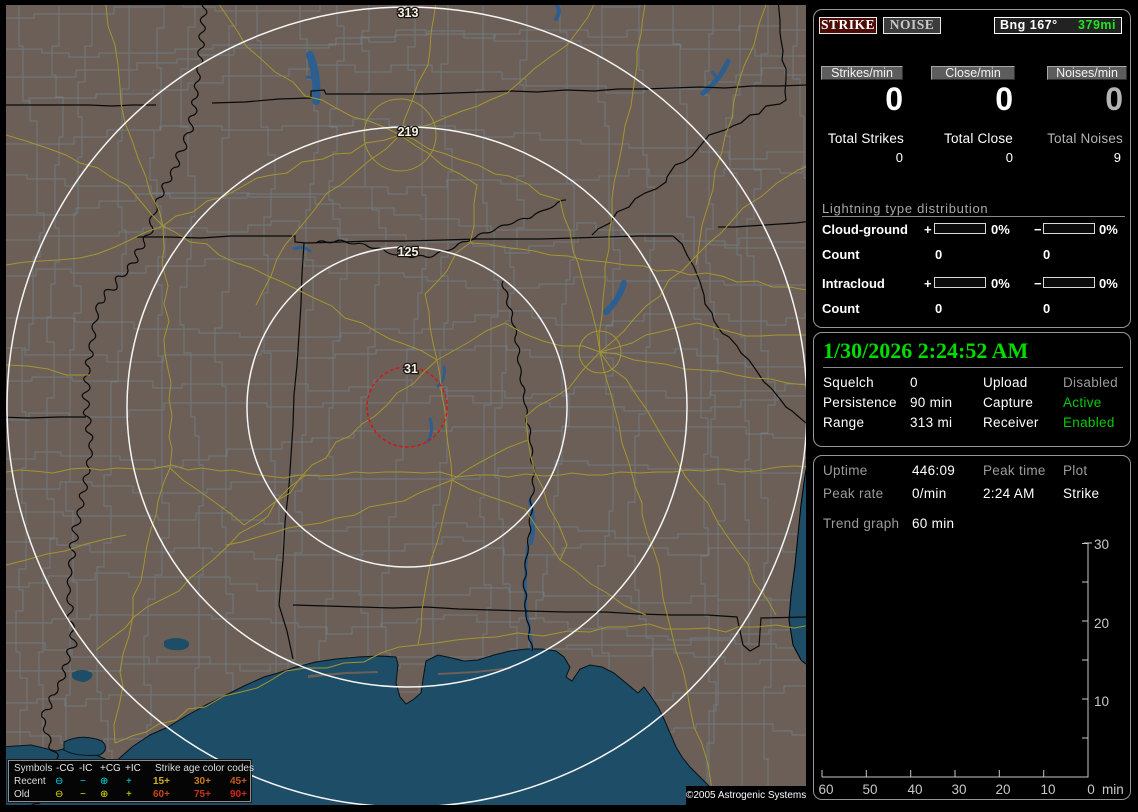 The image size is (1138, 812). Describe the element at coordinates (408, 132) in the screenshot. I see `svg-text: 219` at that location.